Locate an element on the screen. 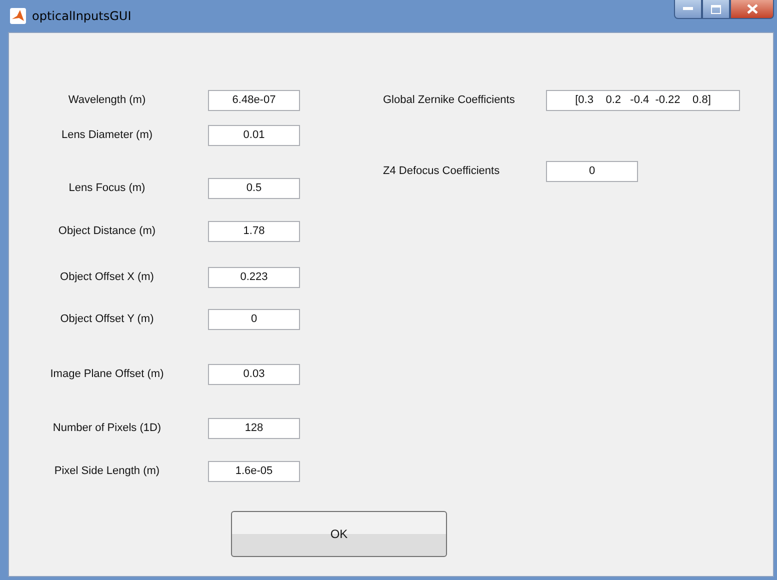 Image resolution: width=777 pixels, height=580 pixels. field-label: Object Offset Y (m) is located at coordinates (107, 319).